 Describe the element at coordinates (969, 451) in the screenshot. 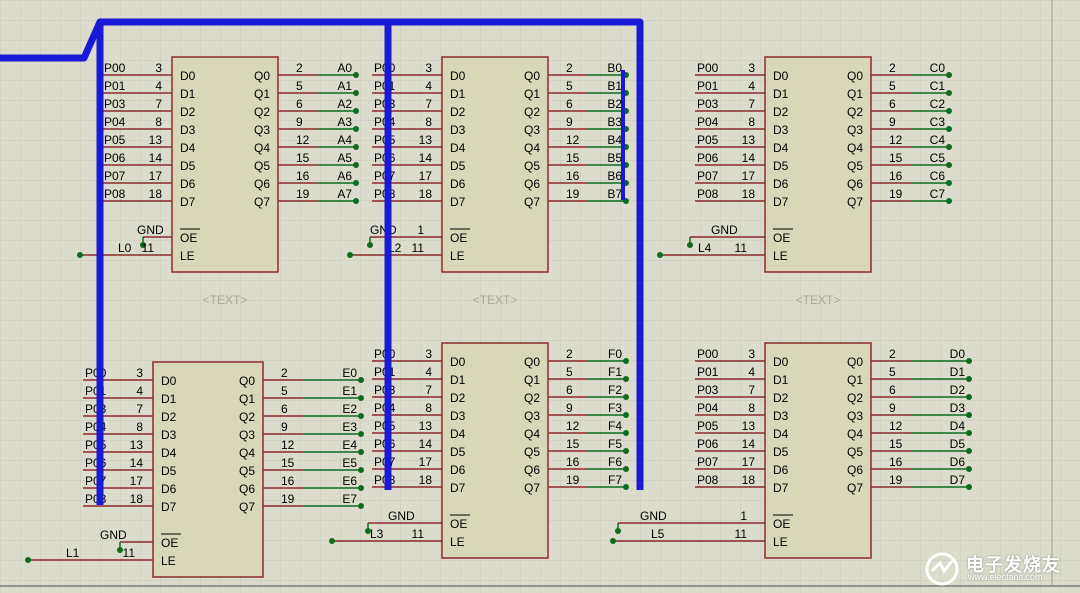

I see `junction-q5` at that location.